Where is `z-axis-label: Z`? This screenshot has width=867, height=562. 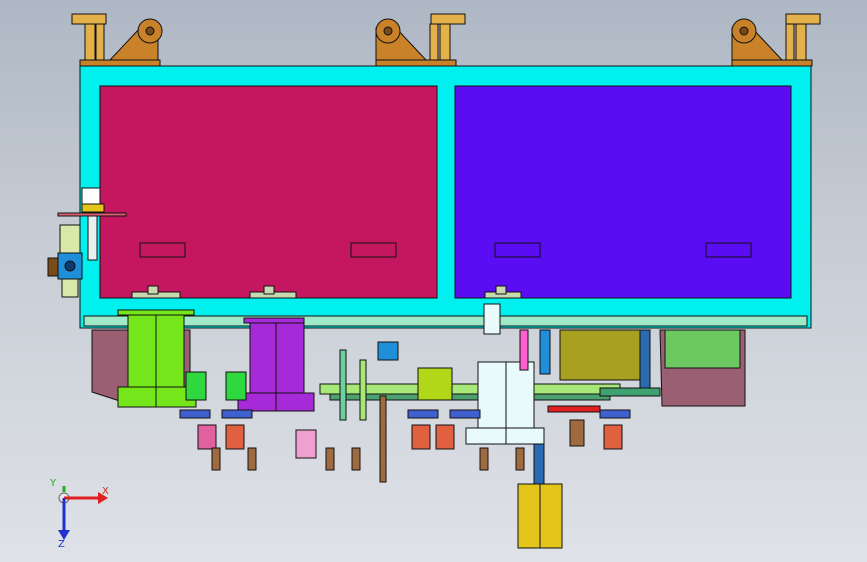
z-axis-label: Z is located at coordinates (61, 543).